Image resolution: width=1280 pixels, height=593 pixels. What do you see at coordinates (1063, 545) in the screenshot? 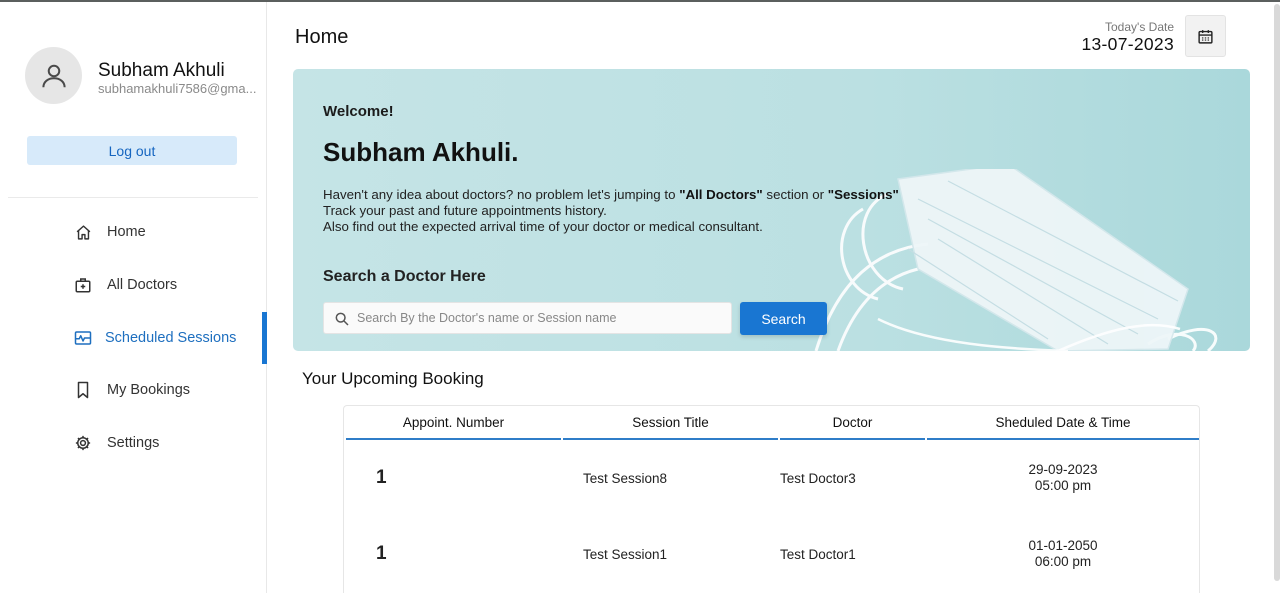
I see `scheduled-date: 01-01-2050` at bounding box center [1063, 545].